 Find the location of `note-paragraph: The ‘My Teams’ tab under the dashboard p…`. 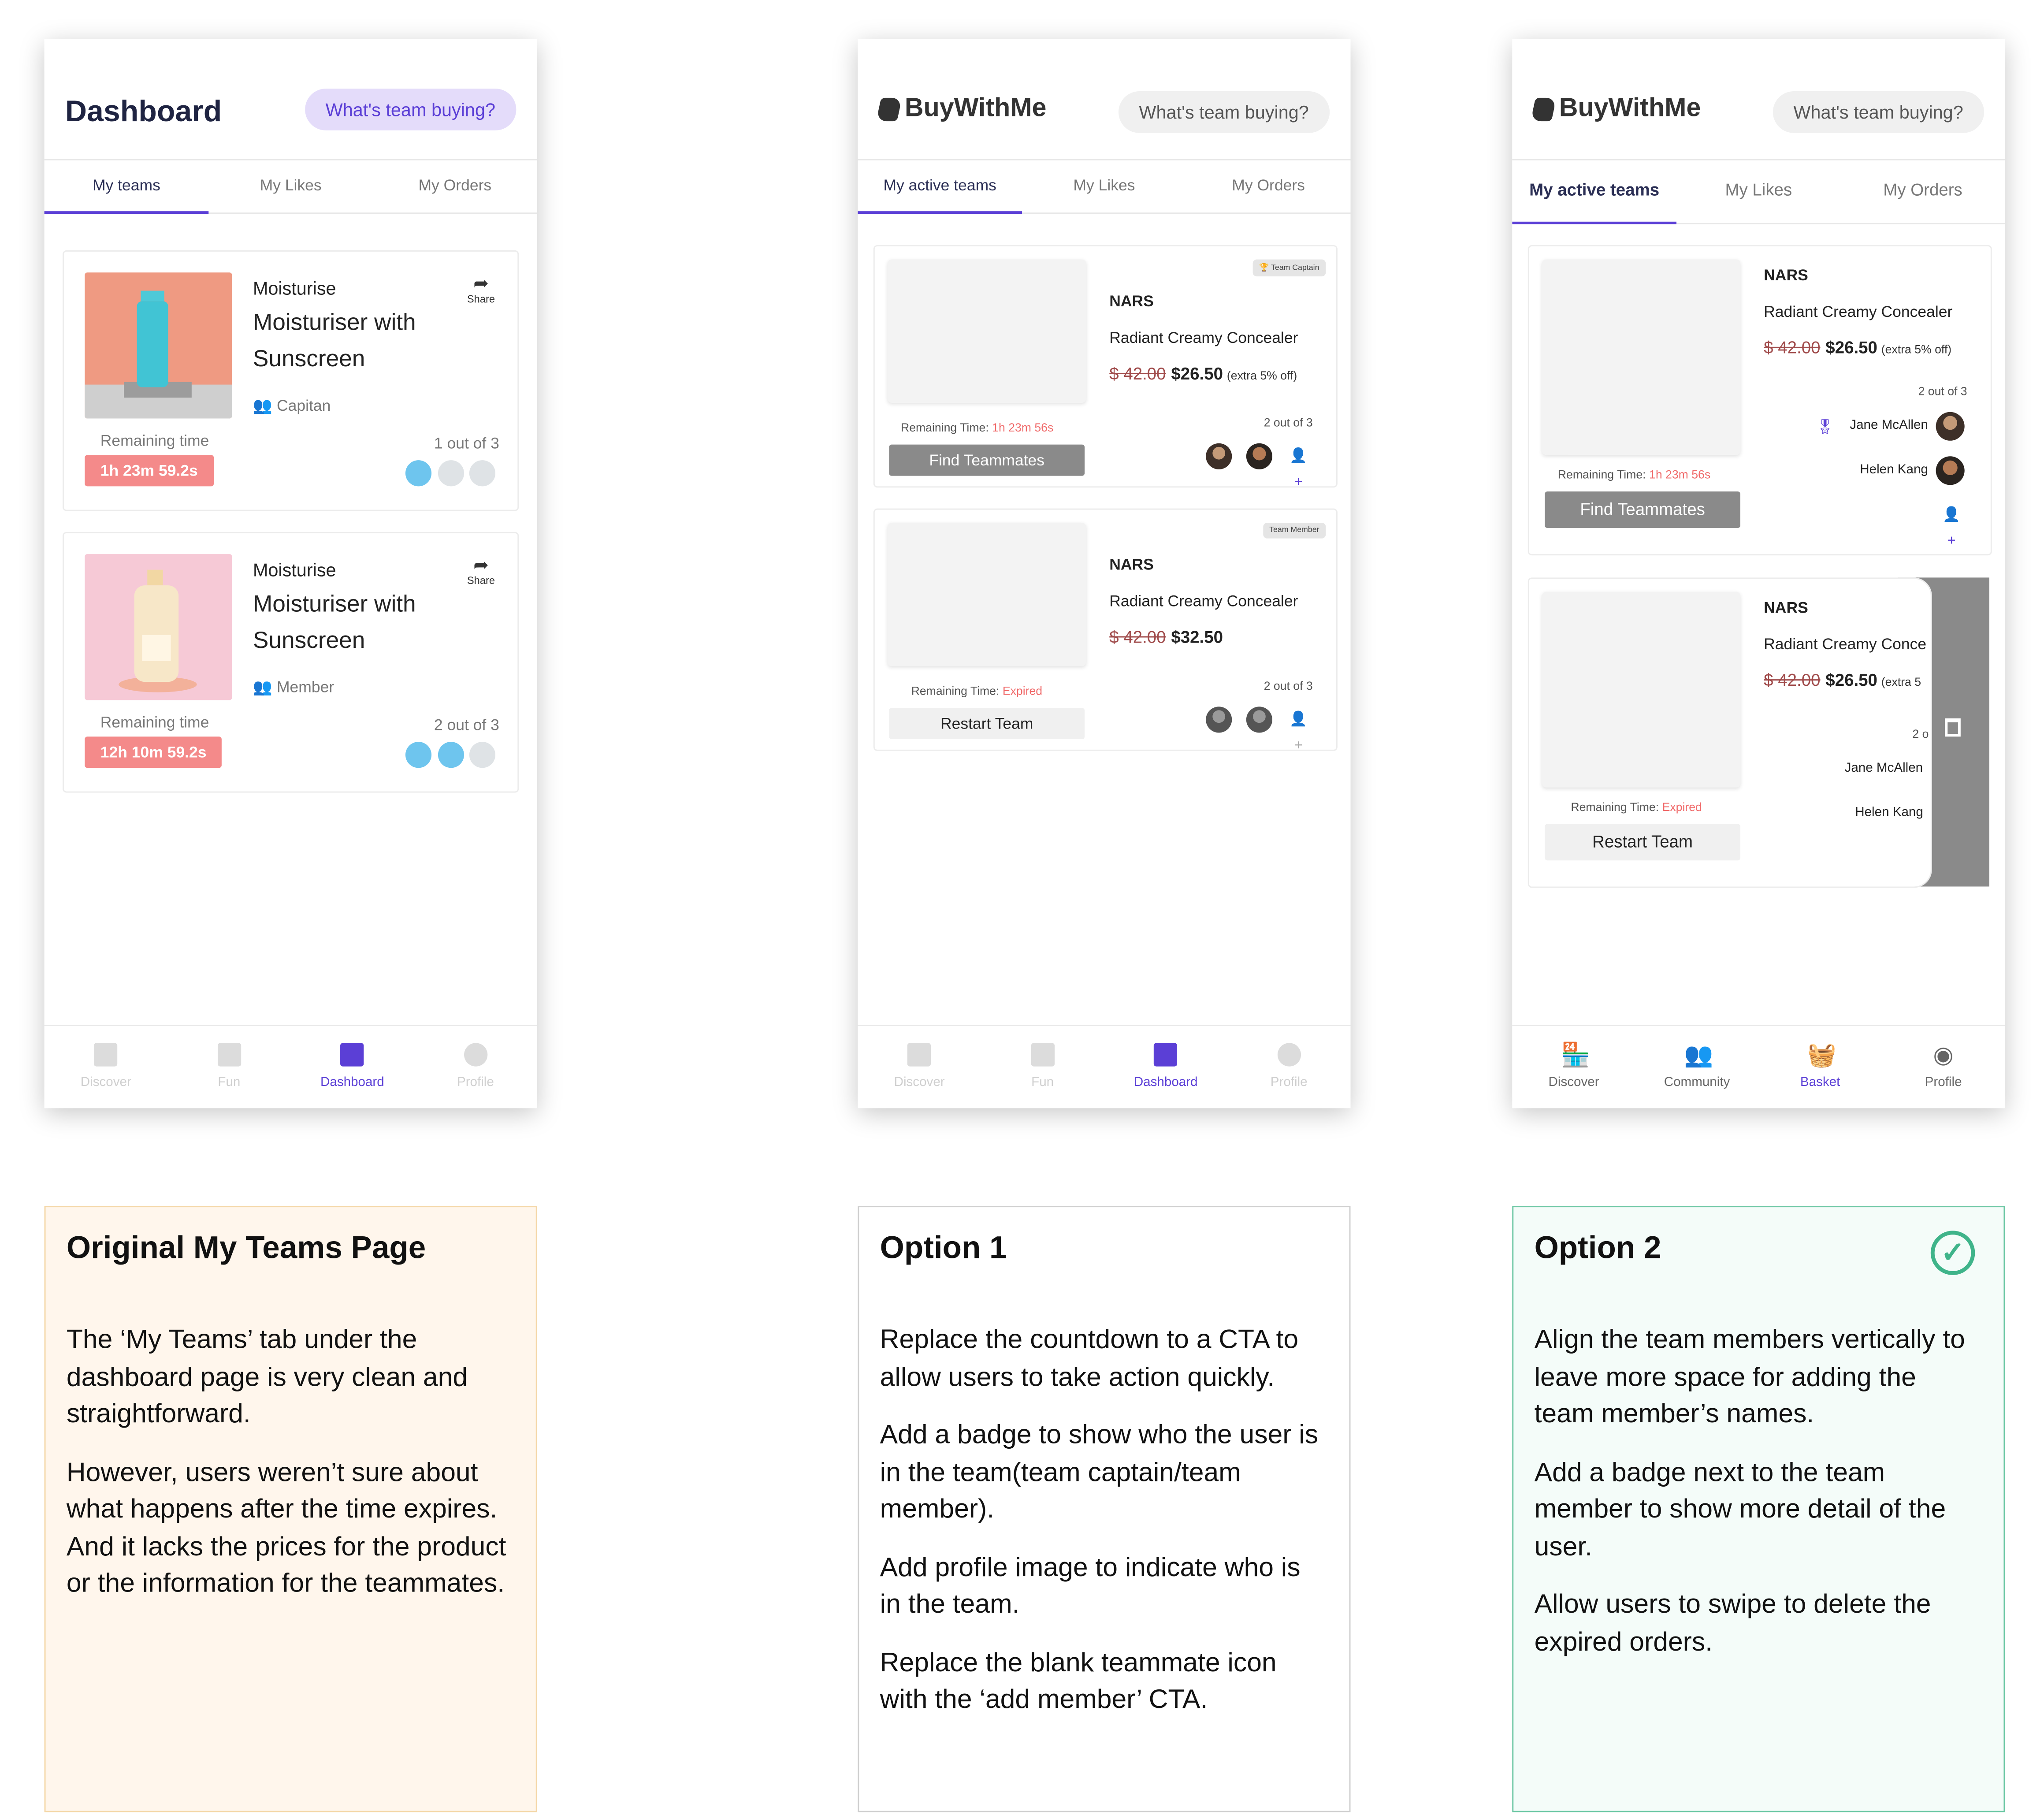

note-paragraph: The ‘My Teams’ tab under the dashboard p… is located at coordinates (267, 1376).